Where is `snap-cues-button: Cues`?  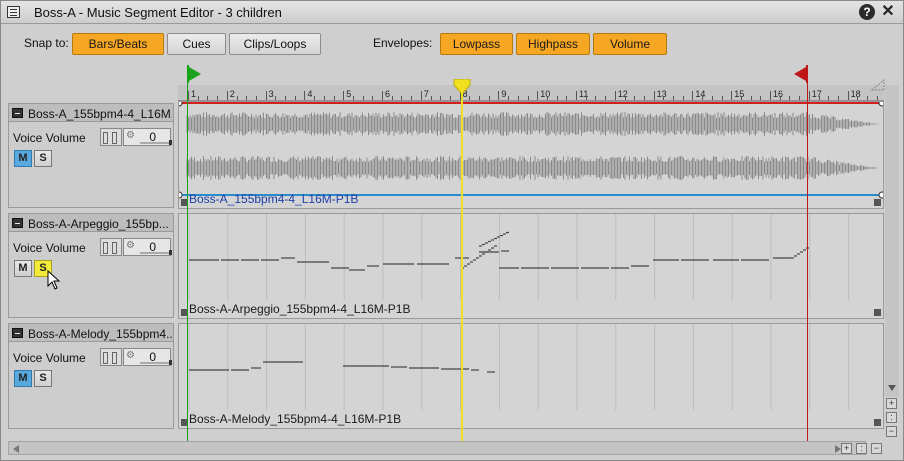 snap-cues-button: Cues is located at coordinates (196, 44).